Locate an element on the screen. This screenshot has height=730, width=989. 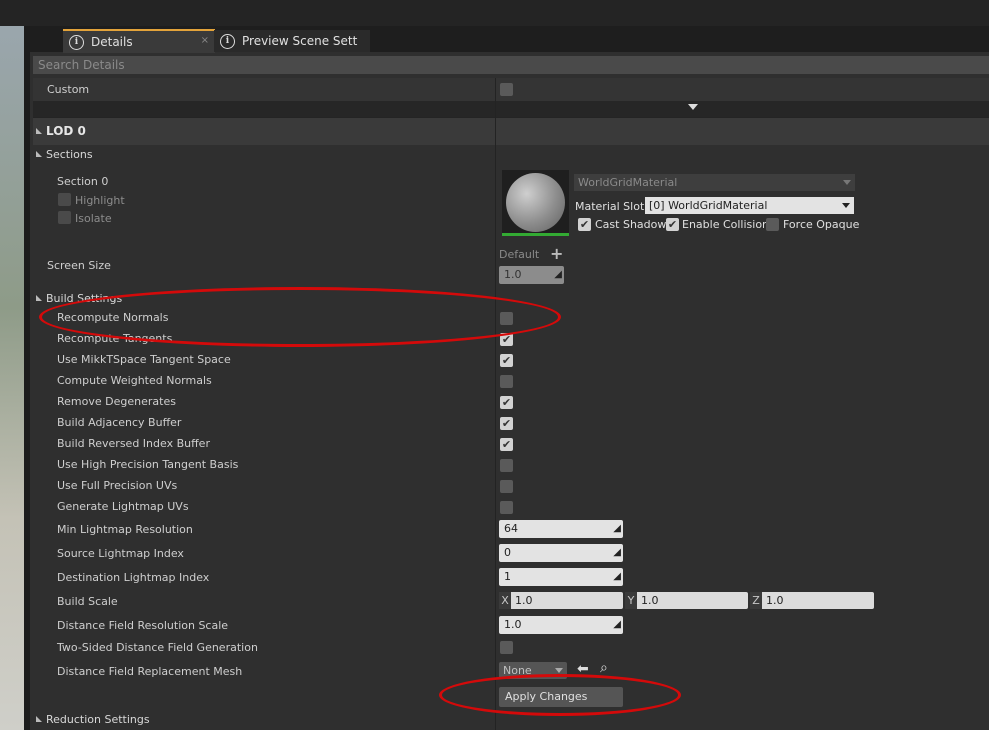
build-scale-label: Build Scale is located at coordinates (87, 601).